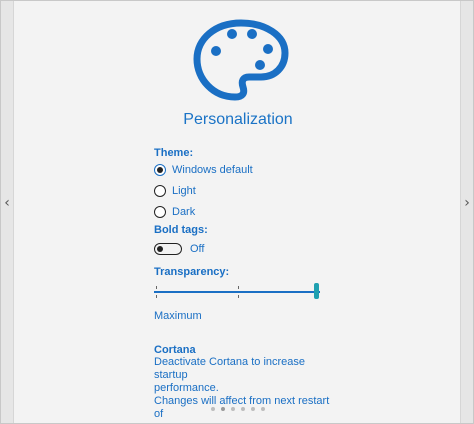 This screenshot has width=474, height=424. What do you see at coordinates (241, 60) in the screenshot?
I see `palette-icon` at bounding box center [241, 60].